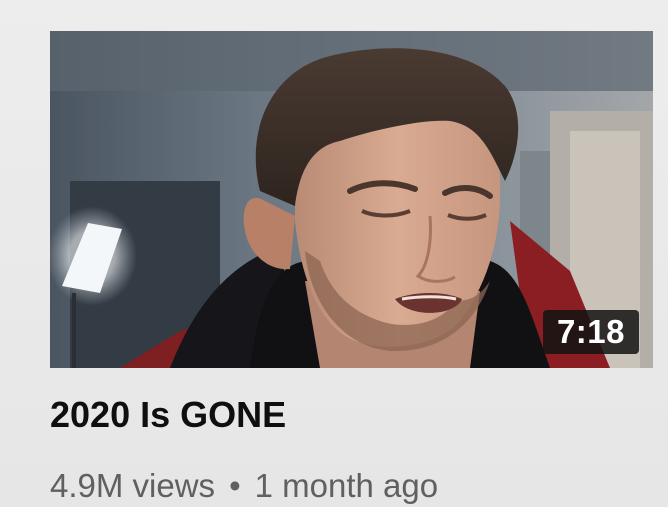 Image resolution: width=668 pixels, height=507 pixels. Describe the element at coordinates (133, 485) in the screenshot. I see `view-count: 4.9M views` at that location.